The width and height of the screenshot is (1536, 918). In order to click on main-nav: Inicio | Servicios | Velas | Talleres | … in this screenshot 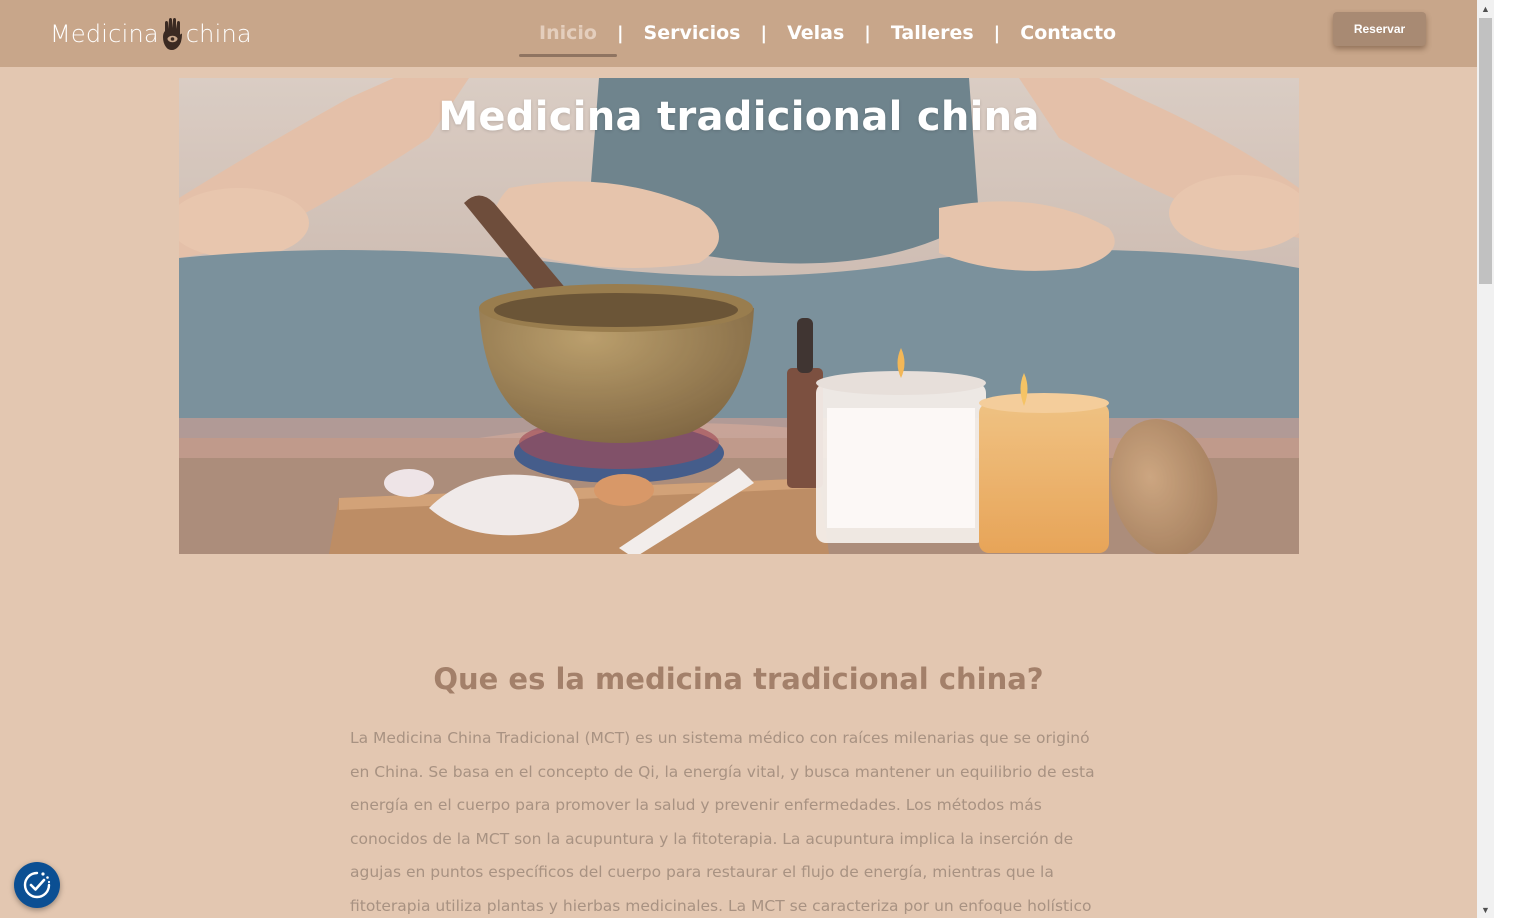, I will do `click(827, 33)`.